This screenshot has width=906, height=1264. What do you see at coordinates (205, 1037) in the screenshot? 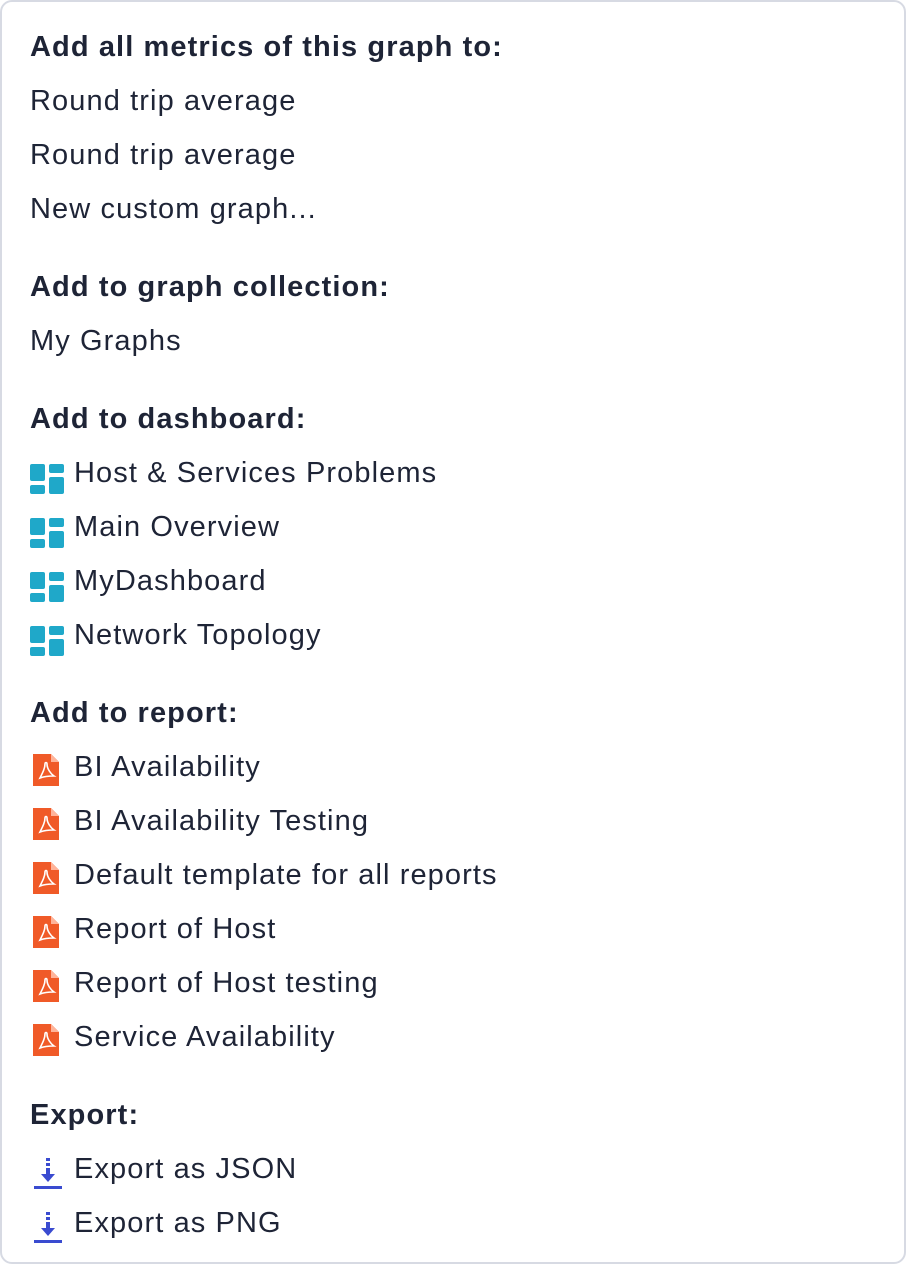
I see `menu-item-label: Service Availability` at bounding box center [205, 1037].